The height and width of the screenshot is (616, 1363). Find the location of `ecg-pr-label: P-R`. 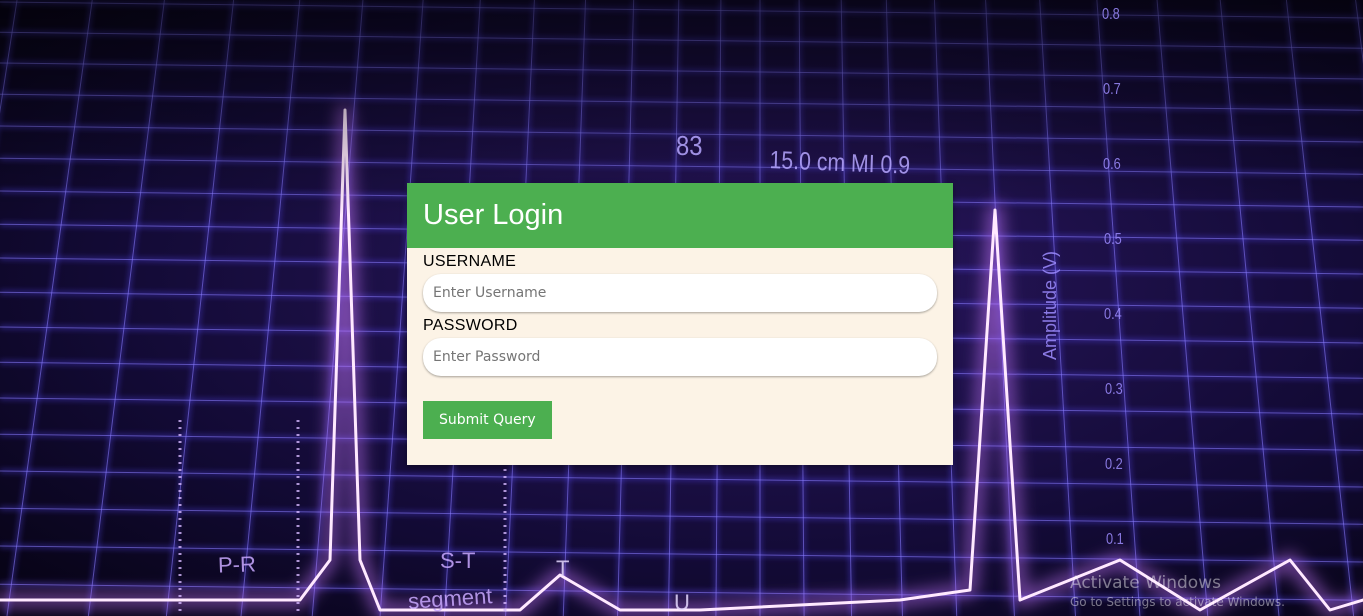

ecg-pr-label: P-R is located at coordinates (237, 564).